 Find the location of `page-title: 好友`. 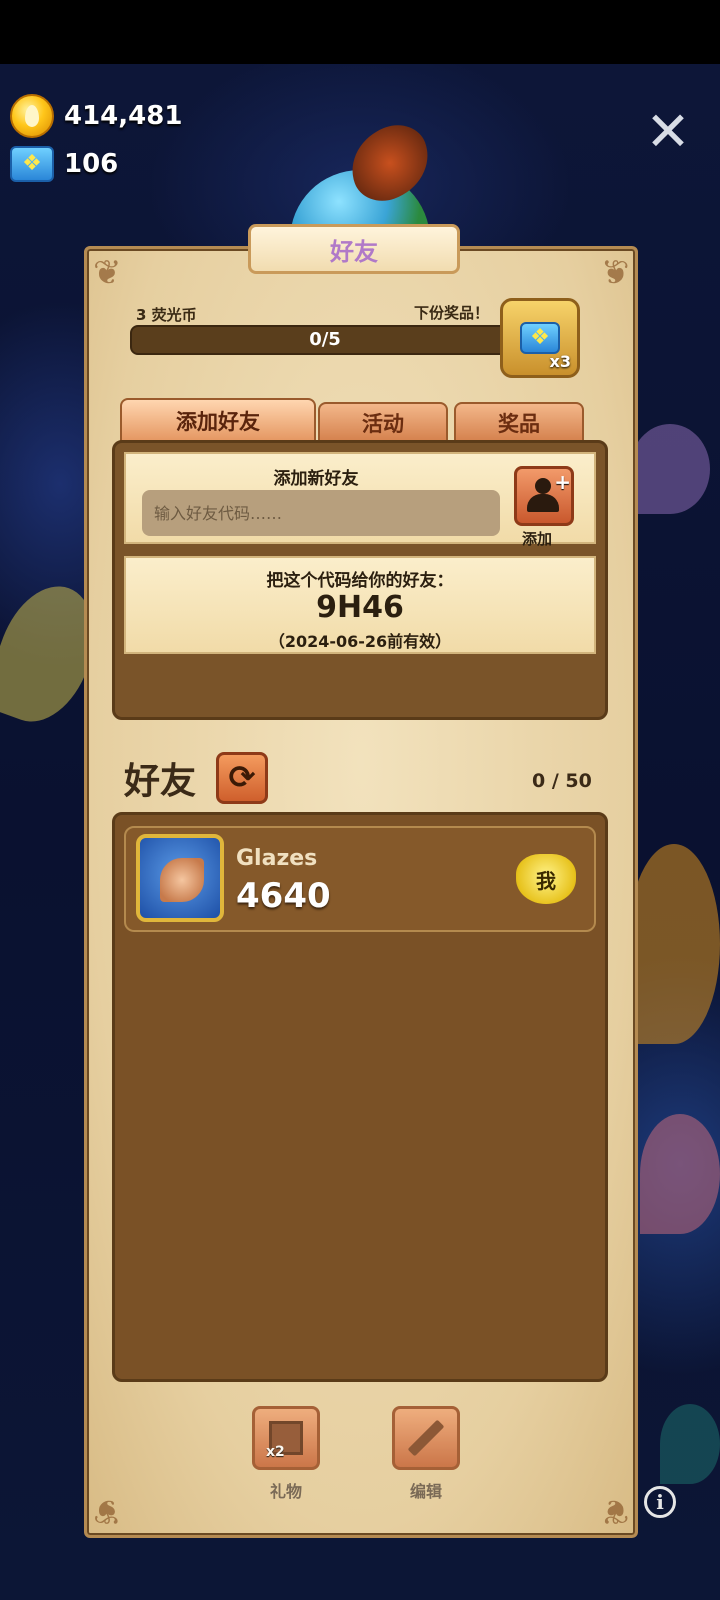

page-title: 好友 is located at coordinates (354, 251).